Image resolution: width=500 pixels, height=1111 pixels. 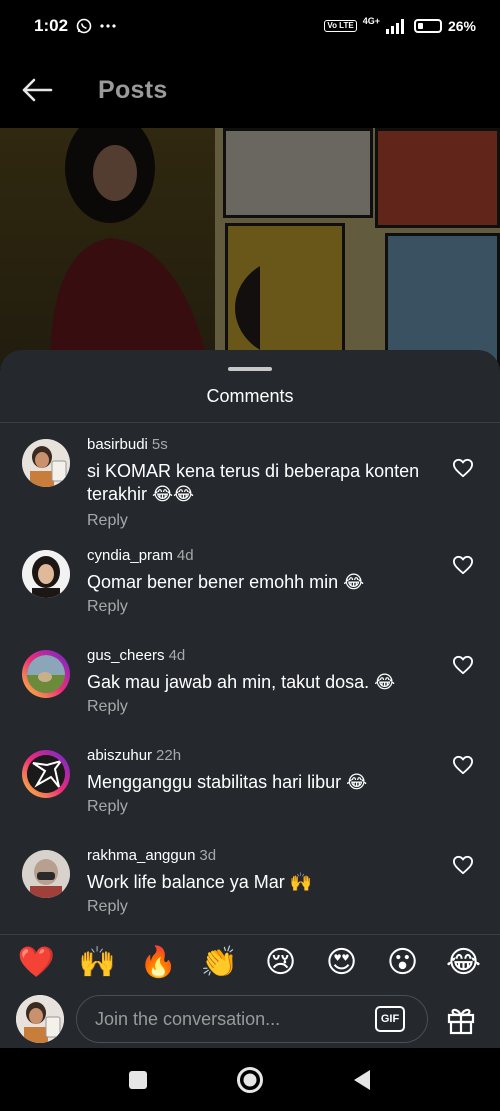 I want to click on sheet-title: Comments, so click(x=250, y=396).